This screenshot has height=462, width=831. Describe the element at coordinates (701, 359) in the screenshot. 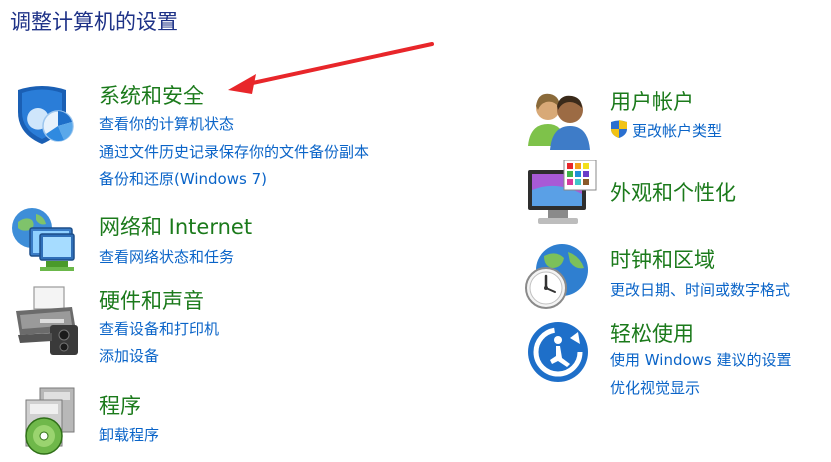

I see `link-windows-recommended-settings: 使用 Windows 建议的设置` at that location.